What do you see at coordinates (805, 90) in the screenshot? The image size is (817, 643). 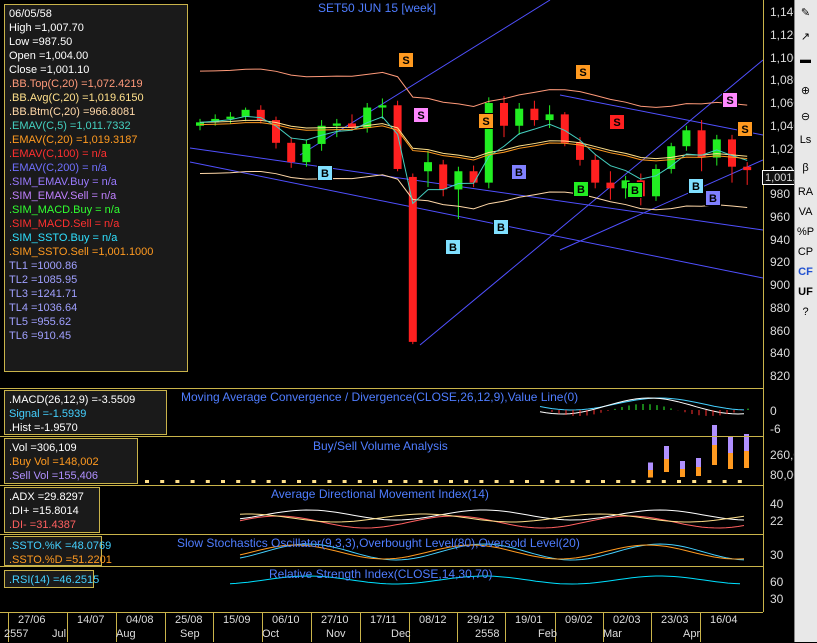 I see `toolbar-button-3: ⊕` at bounding box center [805, 90].